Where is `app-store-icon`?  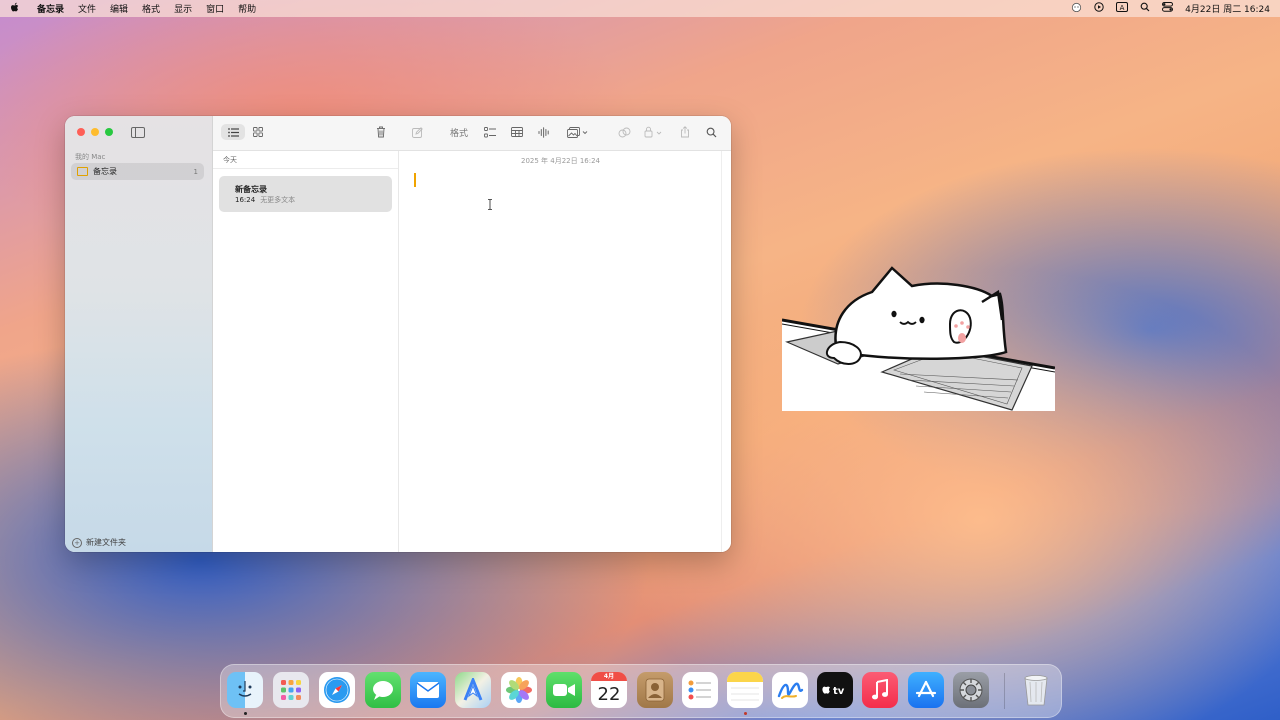 app-store-icon is located at coordinates (926, 690).